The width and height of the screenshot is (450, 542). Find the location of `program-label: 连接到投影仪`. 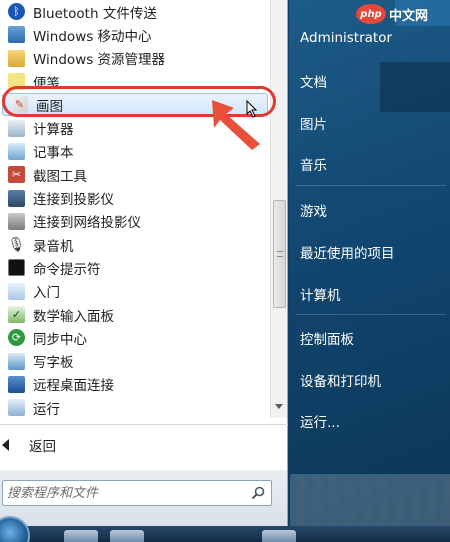

program-label: 连接到投影仪 is located at coordinates (73, 200).